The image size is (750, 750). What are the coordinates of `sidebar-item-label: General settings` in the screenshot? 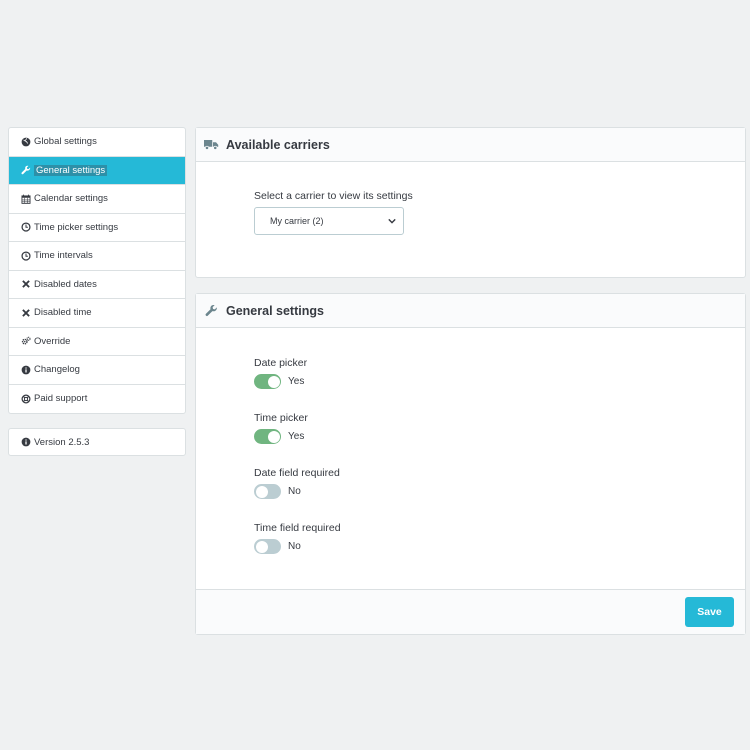 It's located at (71, 170).